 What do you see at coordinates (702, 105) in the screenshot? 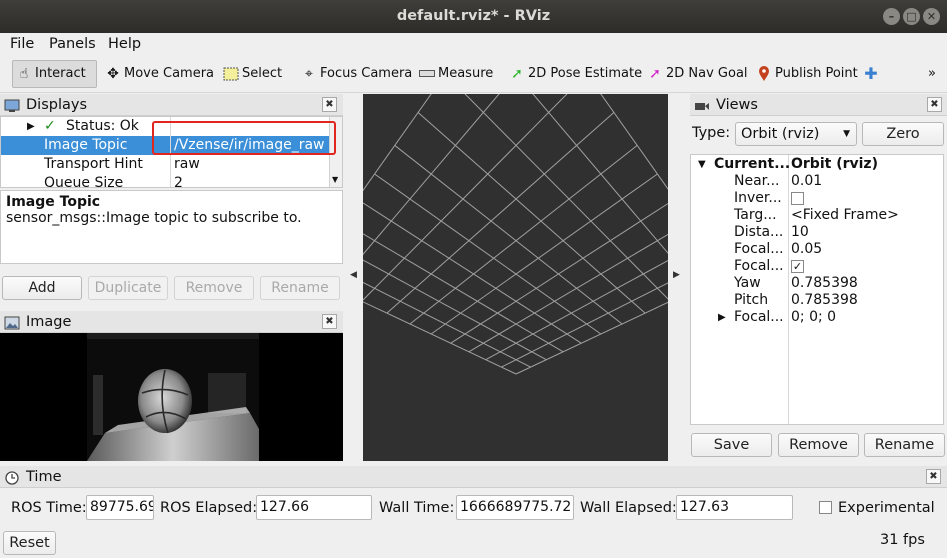
I see `camera-icon` at bounding box center [702, 105].